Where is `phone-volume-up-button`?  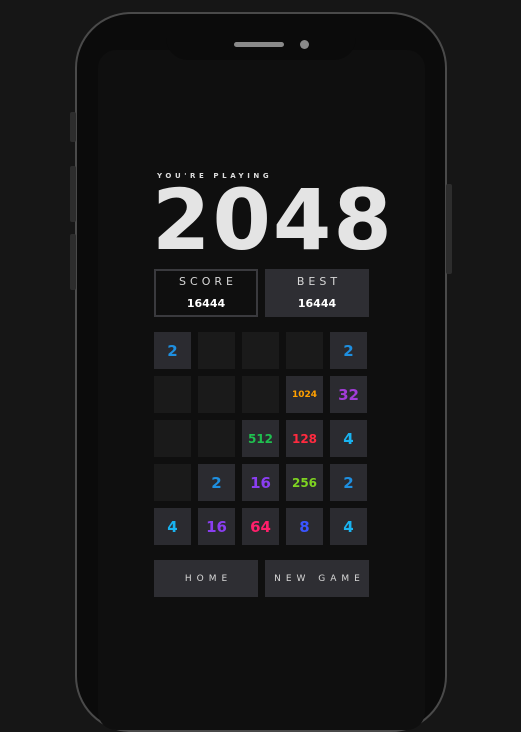
phone-volume-up-button is located at coordinates (73, 194).